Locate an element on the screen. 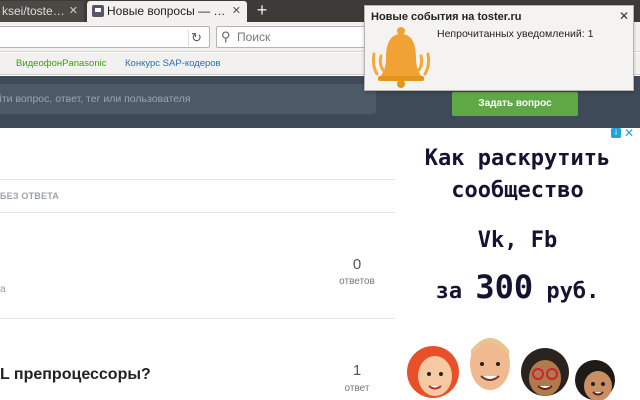 The image size is (640, 400). ad-close-icon: ✕ is located at coordinates (629, 133).